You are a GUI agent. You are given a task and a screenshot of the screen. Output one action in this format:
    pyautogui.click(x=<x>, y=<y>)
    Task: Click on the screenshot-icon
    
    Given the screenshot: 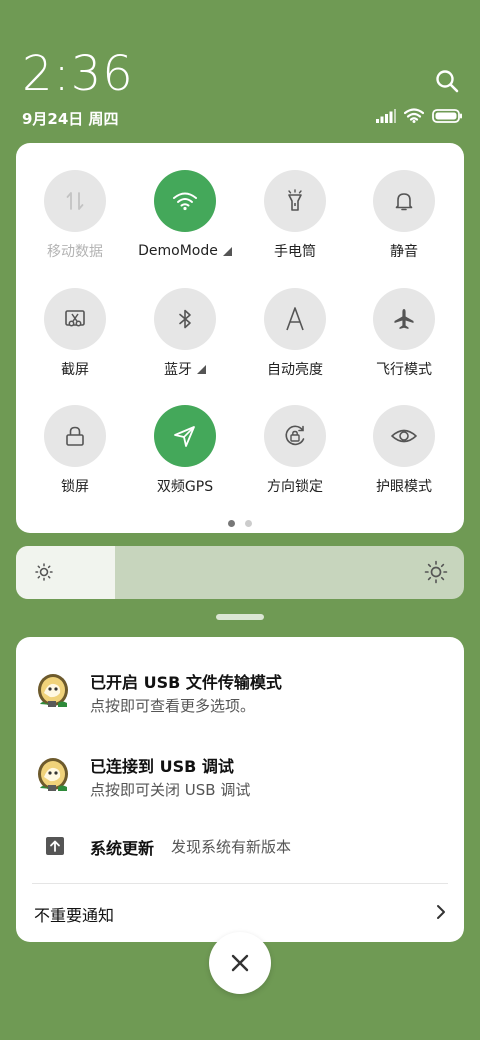 What is the action you would take?
    pyautogui.click(x=75, y=319)
    